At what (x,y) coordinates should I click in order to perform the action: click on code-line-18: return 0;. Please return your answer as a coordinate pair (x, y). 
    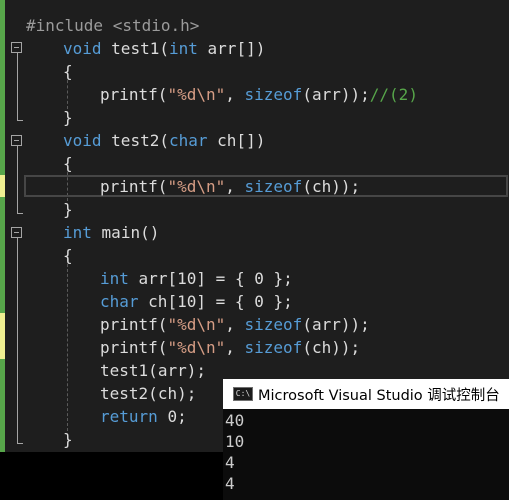
    Looking at the image, I should click on (143, 416).